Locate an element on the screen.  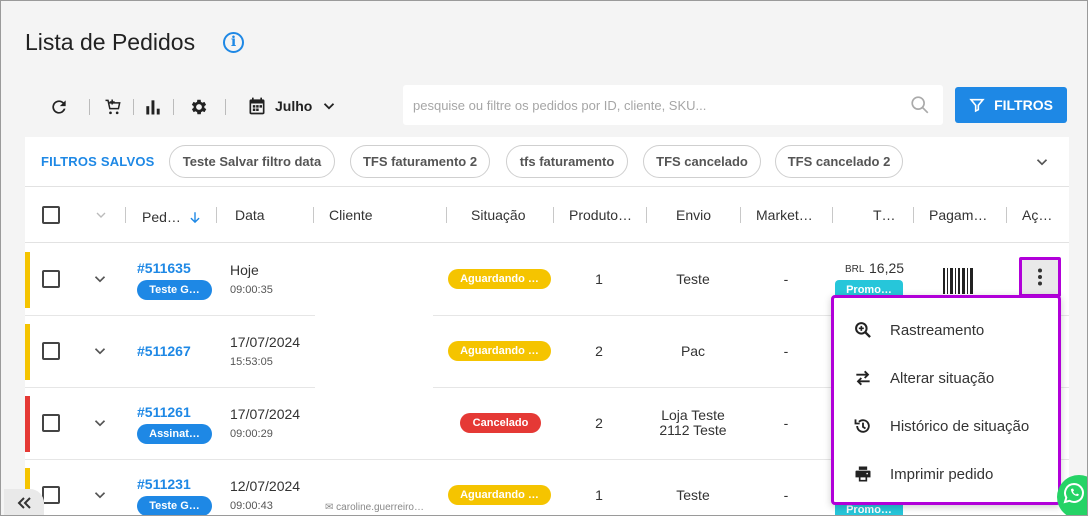
search-box is located at coordinates (673, 105).